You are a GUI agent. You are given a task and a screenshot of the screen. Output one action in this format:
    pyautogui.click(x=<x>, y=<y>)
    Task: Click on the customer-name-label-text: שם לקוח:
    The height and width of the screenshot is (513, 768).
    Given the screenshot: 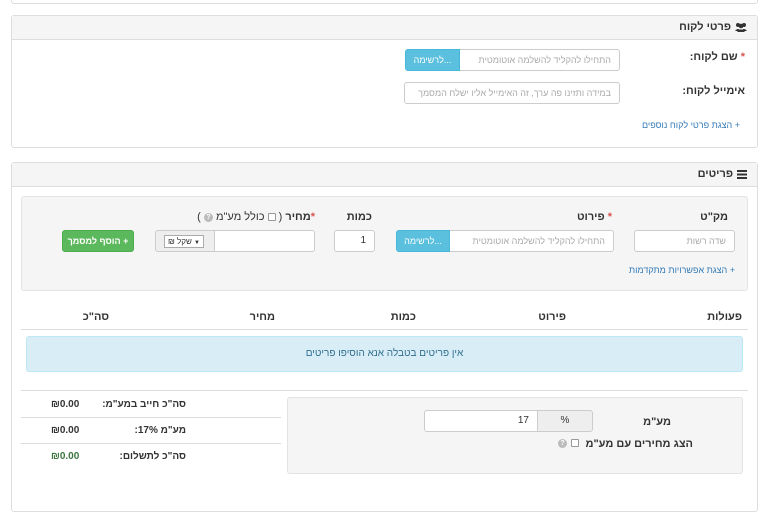 What is the action you would take?
    pyautogui.click(x=713, y=57)
    